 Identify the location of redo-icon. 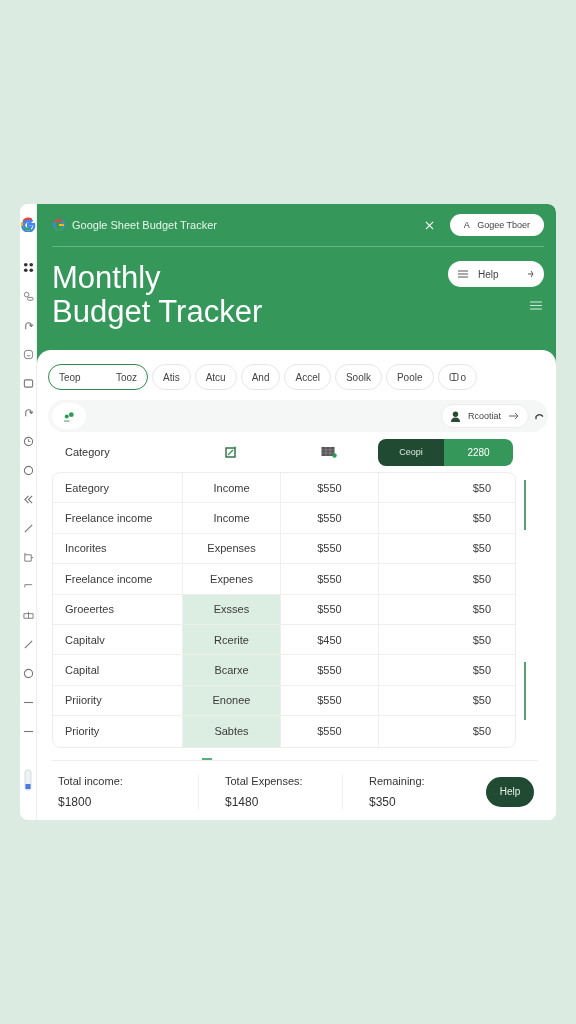
(28, 325).